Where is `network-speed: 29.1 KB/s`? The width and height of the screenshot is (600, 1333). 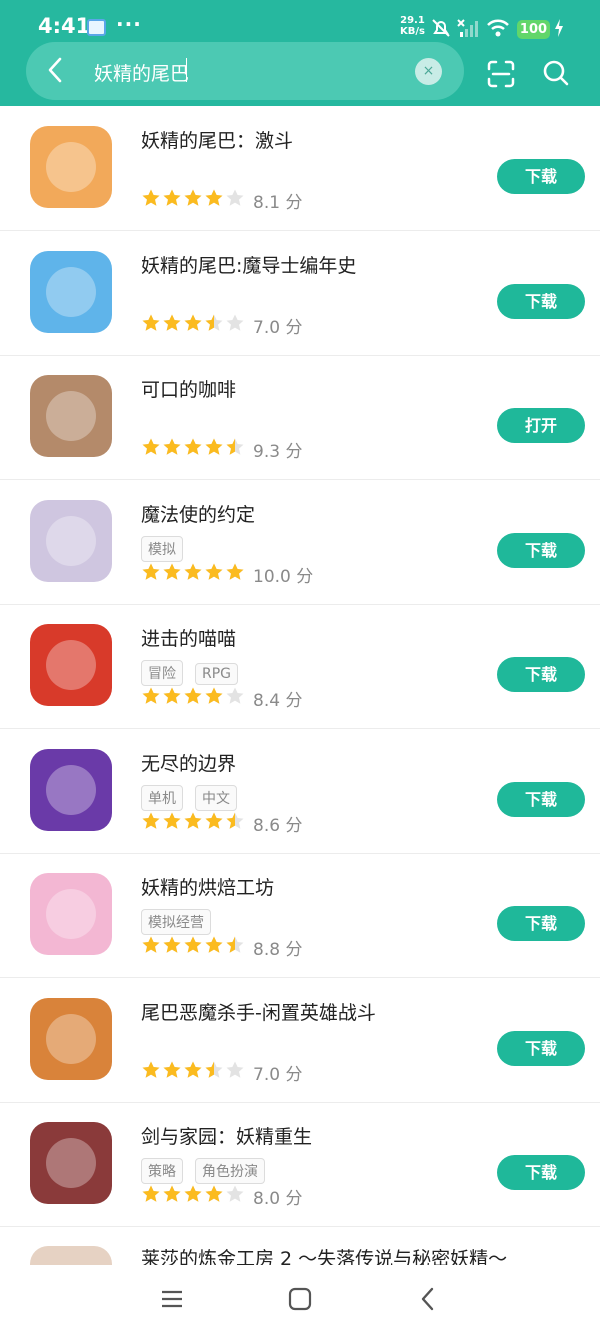 network-speed: 29.1 KB/s is located at coordinates (412, 26).